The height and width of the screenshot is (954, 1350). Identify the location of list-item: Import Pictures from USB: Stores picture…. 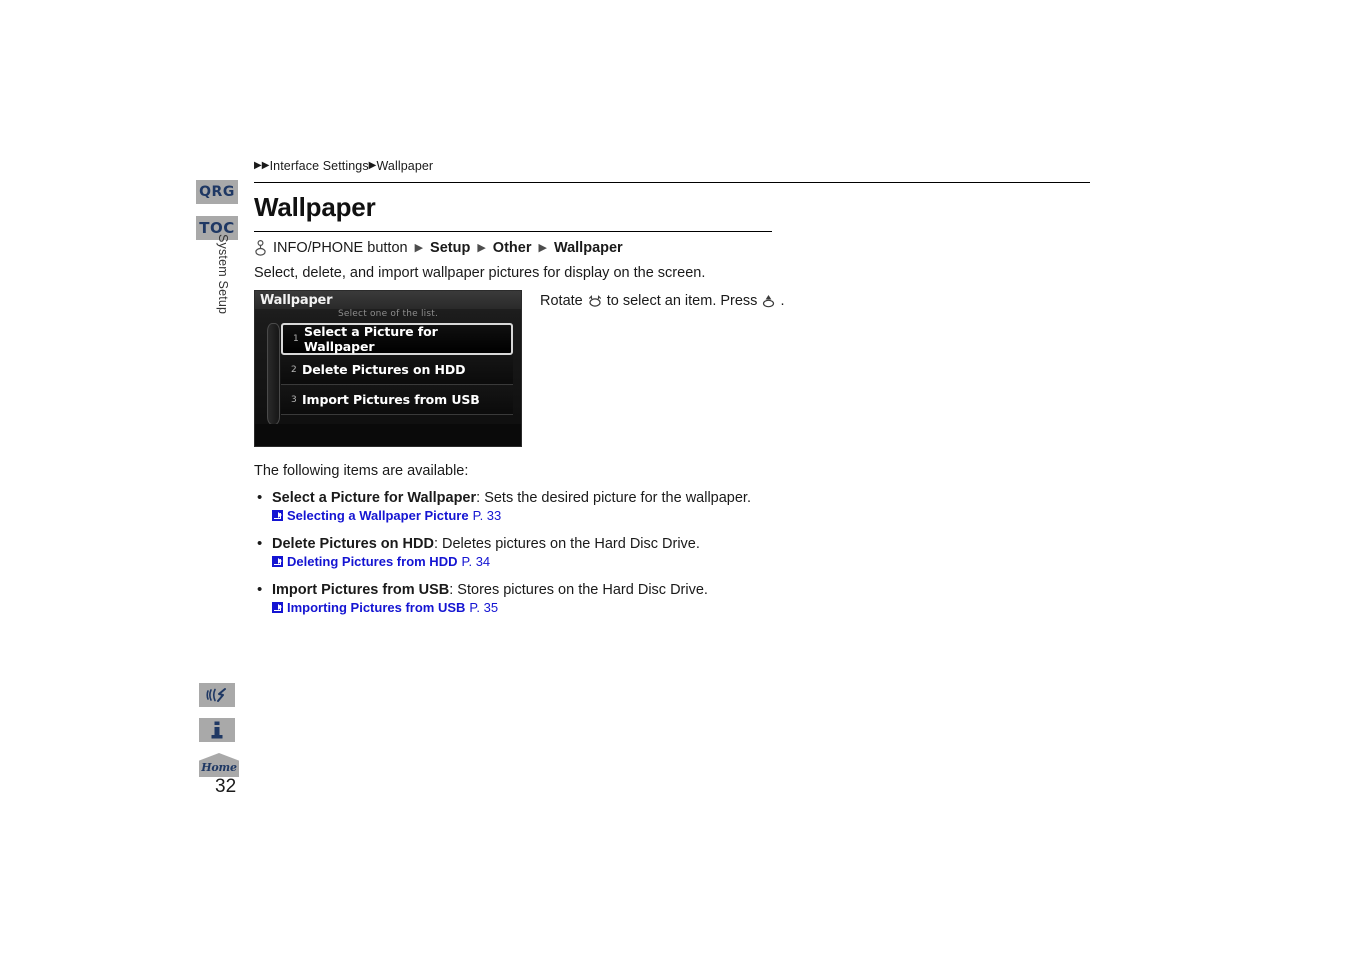
(754, 598).